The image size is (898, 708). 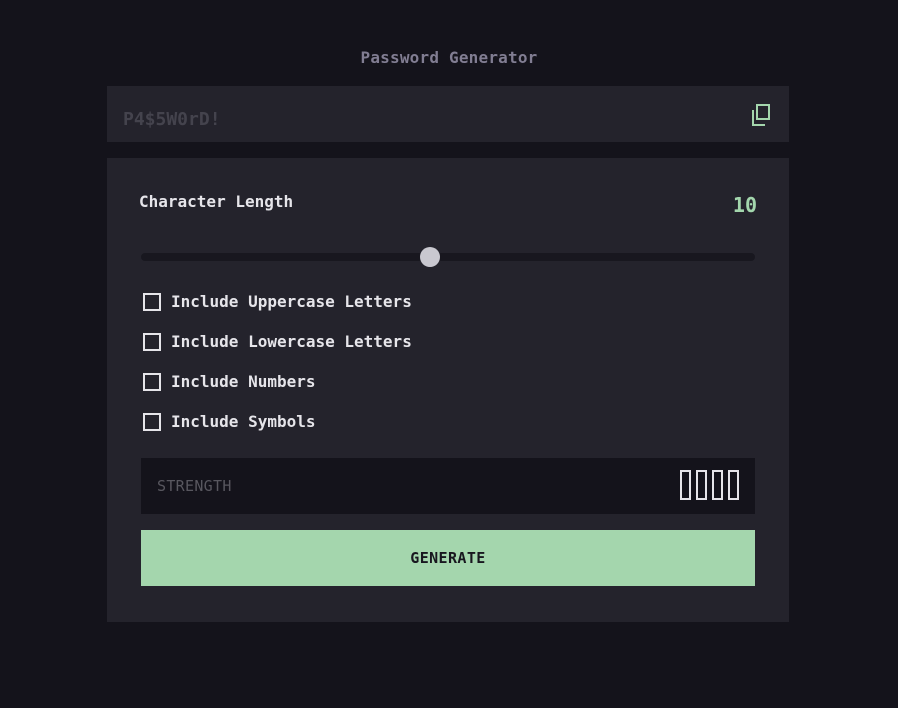 I want to click on password-placeholder: P4$5W0rD!, so click(x=172, y=119).